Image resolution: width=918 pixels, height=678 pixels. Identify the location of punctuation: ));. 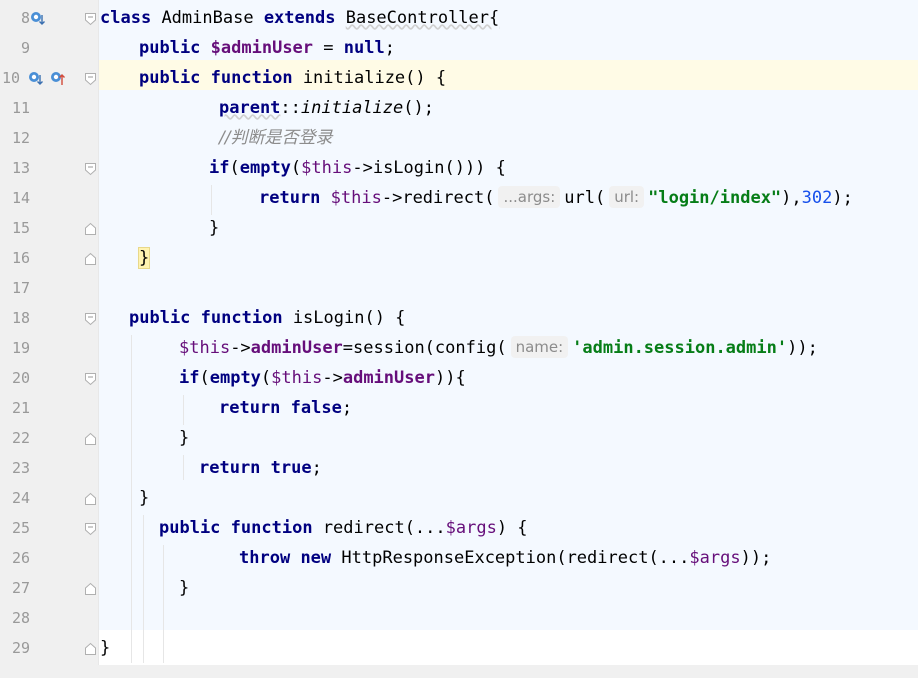
(802, 348).